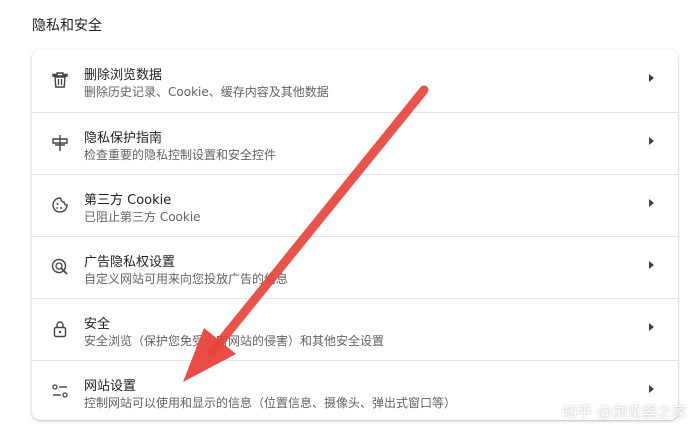 The height and width of the screenshot is (436, 697). What do you see at coordinates (355, 267) in the screenshot?
I see `ad-privacy-row: 广告隐私权设置 自定义网站可用来向您投放广告的信息` at bounding box center [355, 267].